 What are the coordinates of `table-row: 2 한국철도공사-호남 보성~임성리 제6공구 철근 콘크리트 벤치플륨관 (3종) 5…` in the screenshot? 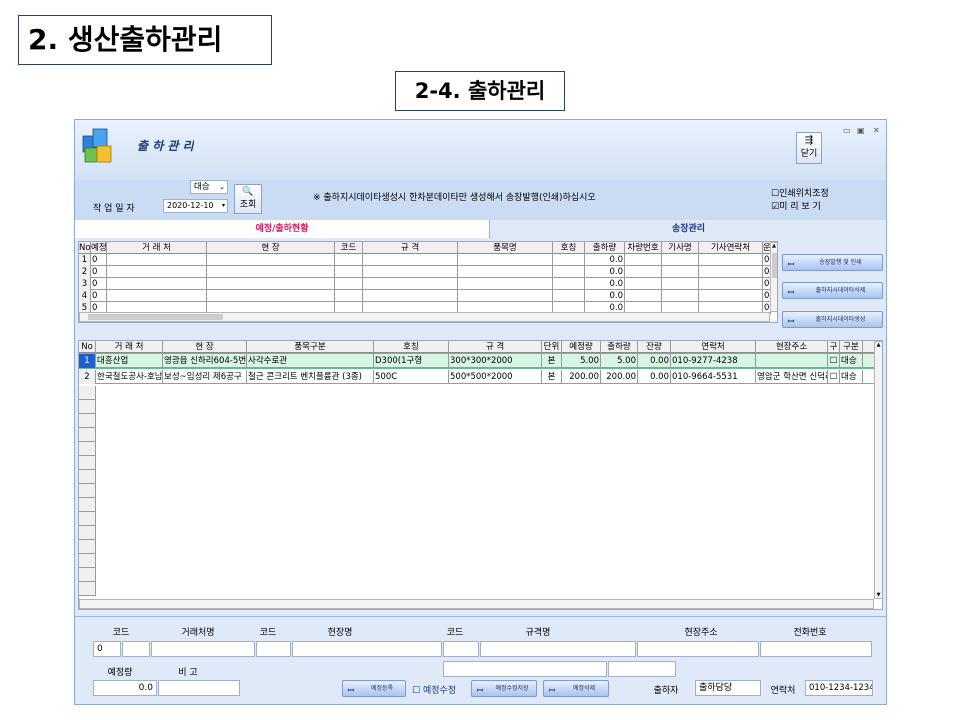 It's located at (476, 377).